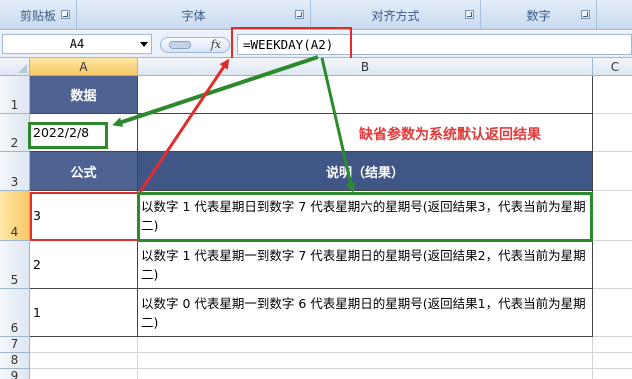 This screenshot has width=632, height=379. What do you see at coordinates (612, 171) in the screenshot?
I see `cell-c3` at bounding box center [612, 171].